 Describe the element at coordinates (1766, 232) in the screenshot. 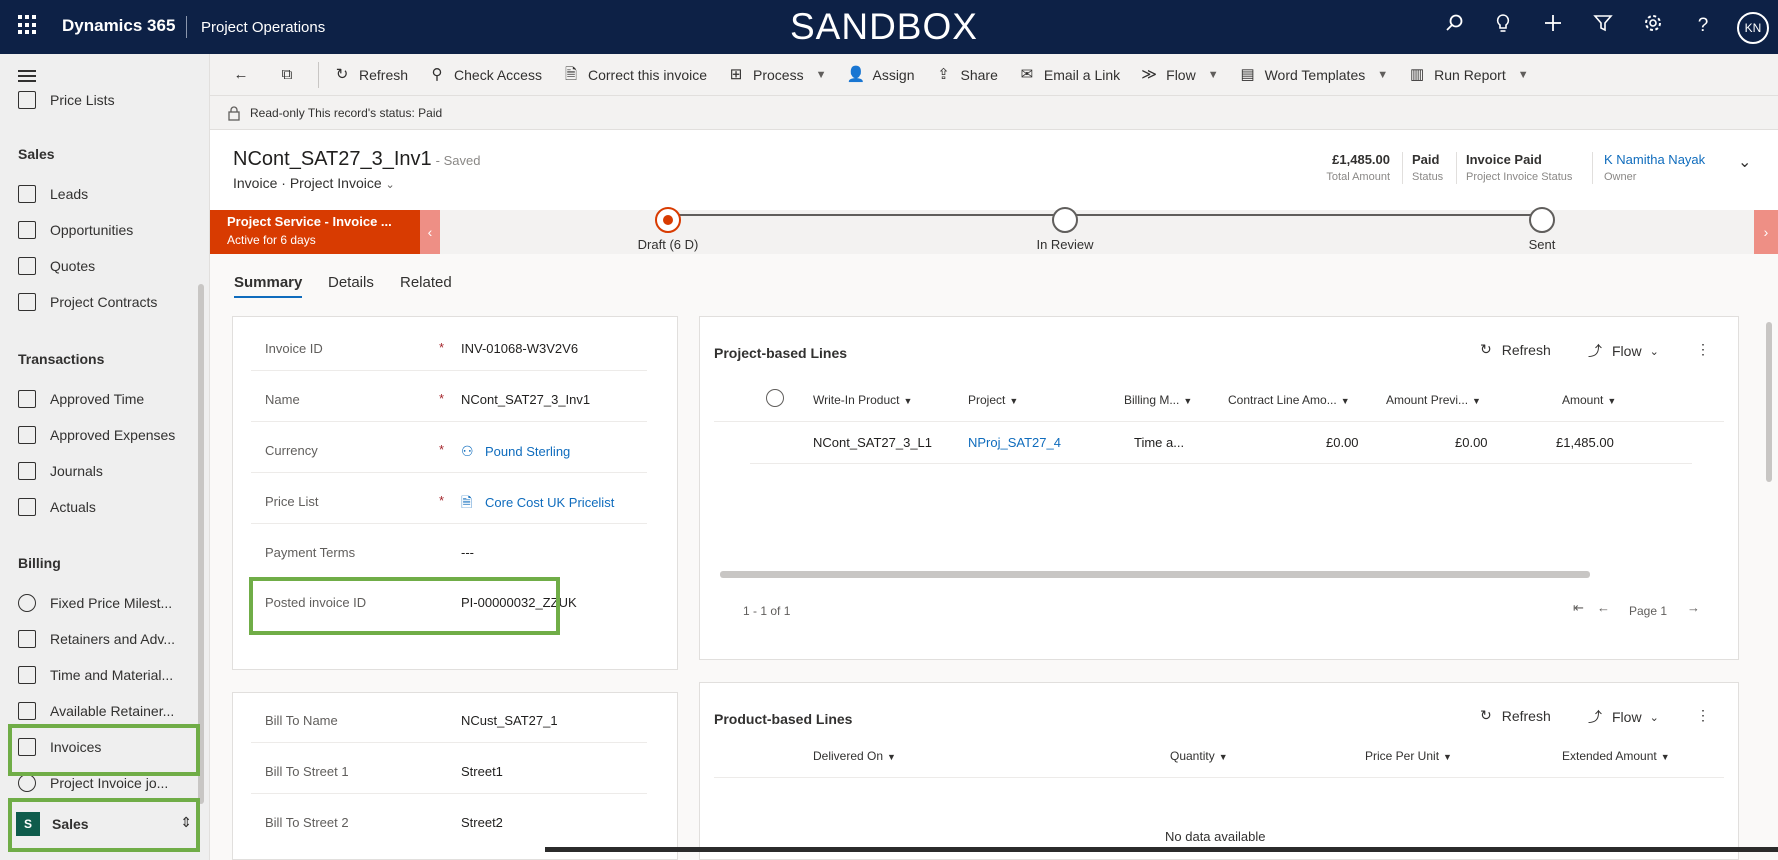

I see `bpf-next-button: ›` at that location.